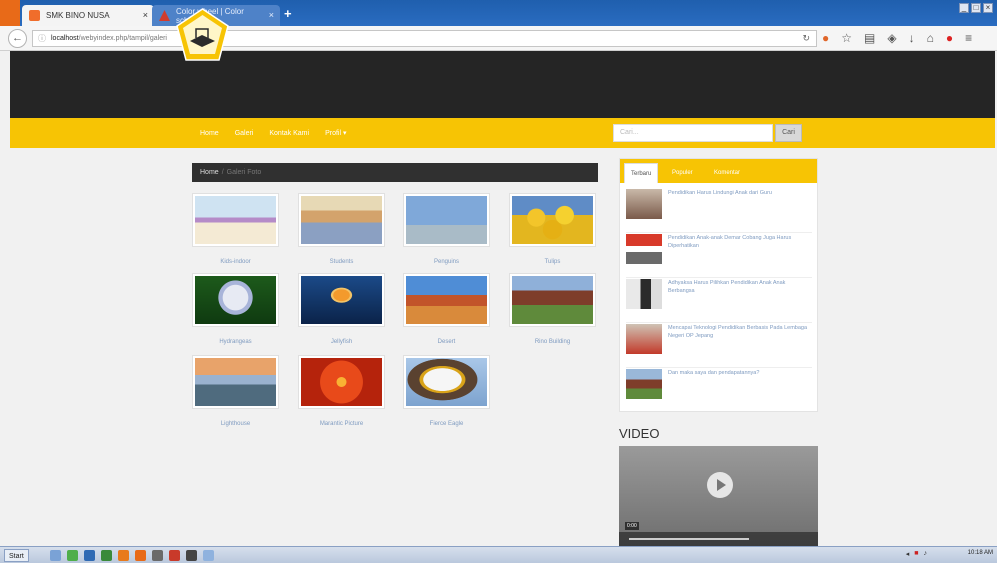 This screenshot has height=563, width=997. Describe the element at coordinates (42, 38) in the screenshot. I see `info-icon: ⓘ` at that location.